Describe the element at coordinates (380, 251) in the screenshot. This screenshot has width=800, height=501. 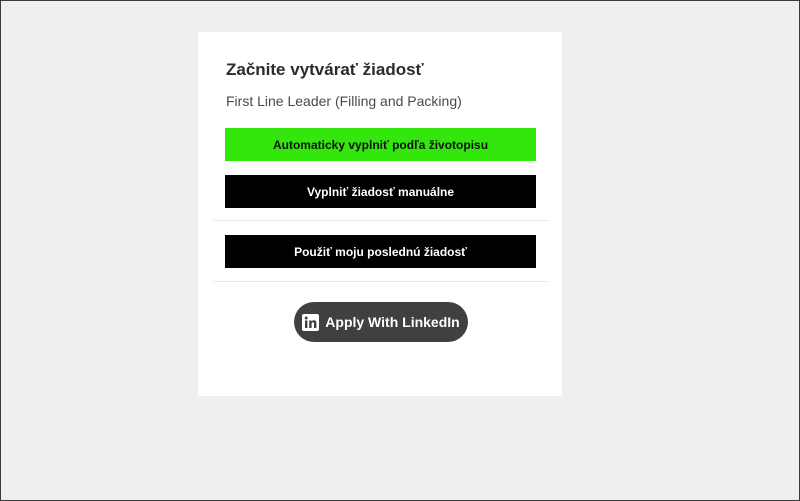
I see `use-last-application-button: Použiť moju poslednú žiadosť` at that location.